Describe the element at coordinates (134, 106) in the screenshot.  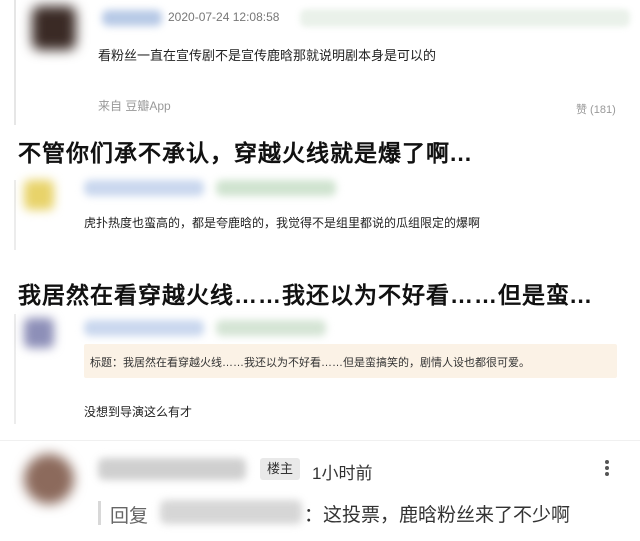
I see `comment-source: 来自 豆瓣App` at that location.